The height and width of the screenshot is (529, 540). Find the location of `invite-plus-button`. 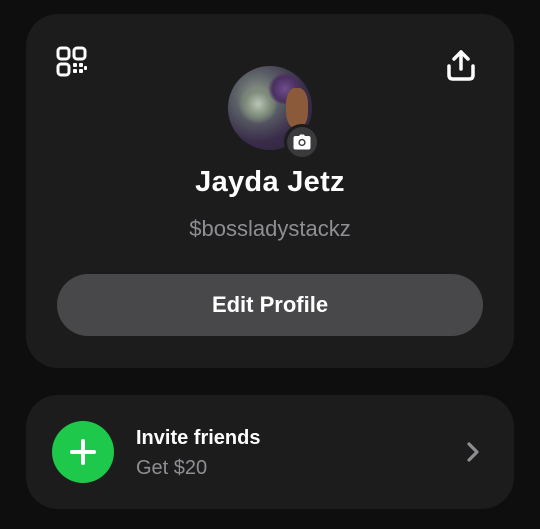

invite-plus-button is located at coordinates (83, 452).